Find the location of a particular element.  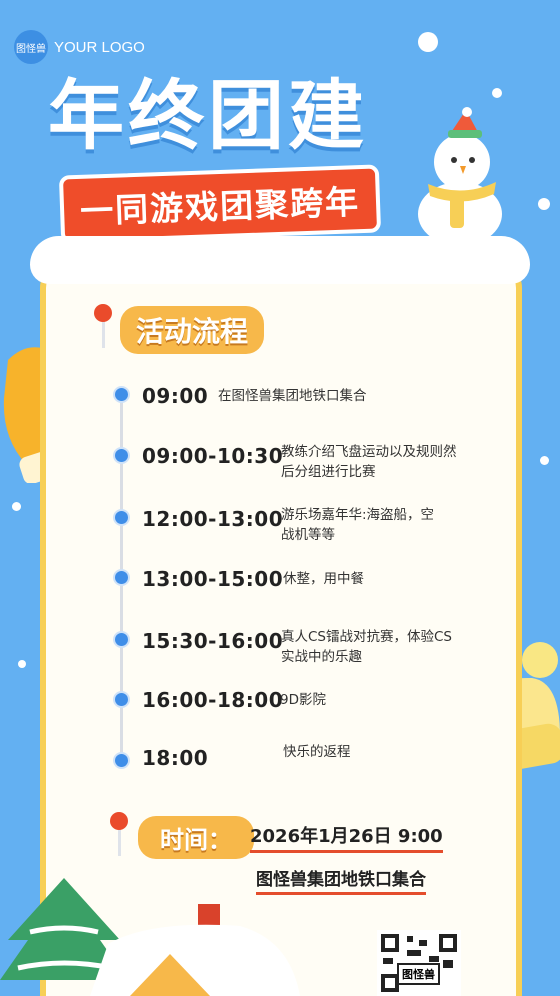

timeline-time: 18:00 is located at coordinates (175, 758).